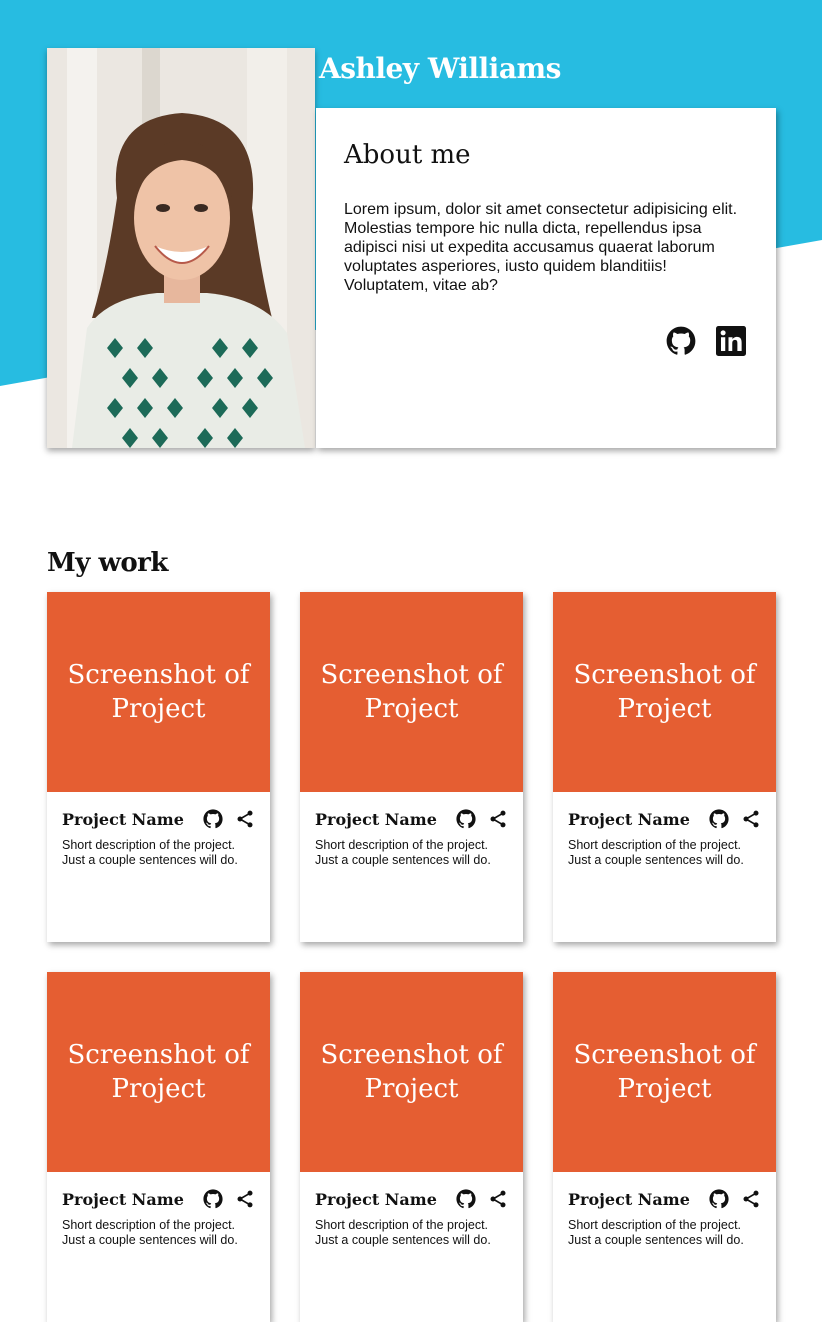 Image resolution: width=822 pixels, height=1322 pixels. Describe the element at coordinates (706, 341) in the screenshot. I see `social-links` at that location.